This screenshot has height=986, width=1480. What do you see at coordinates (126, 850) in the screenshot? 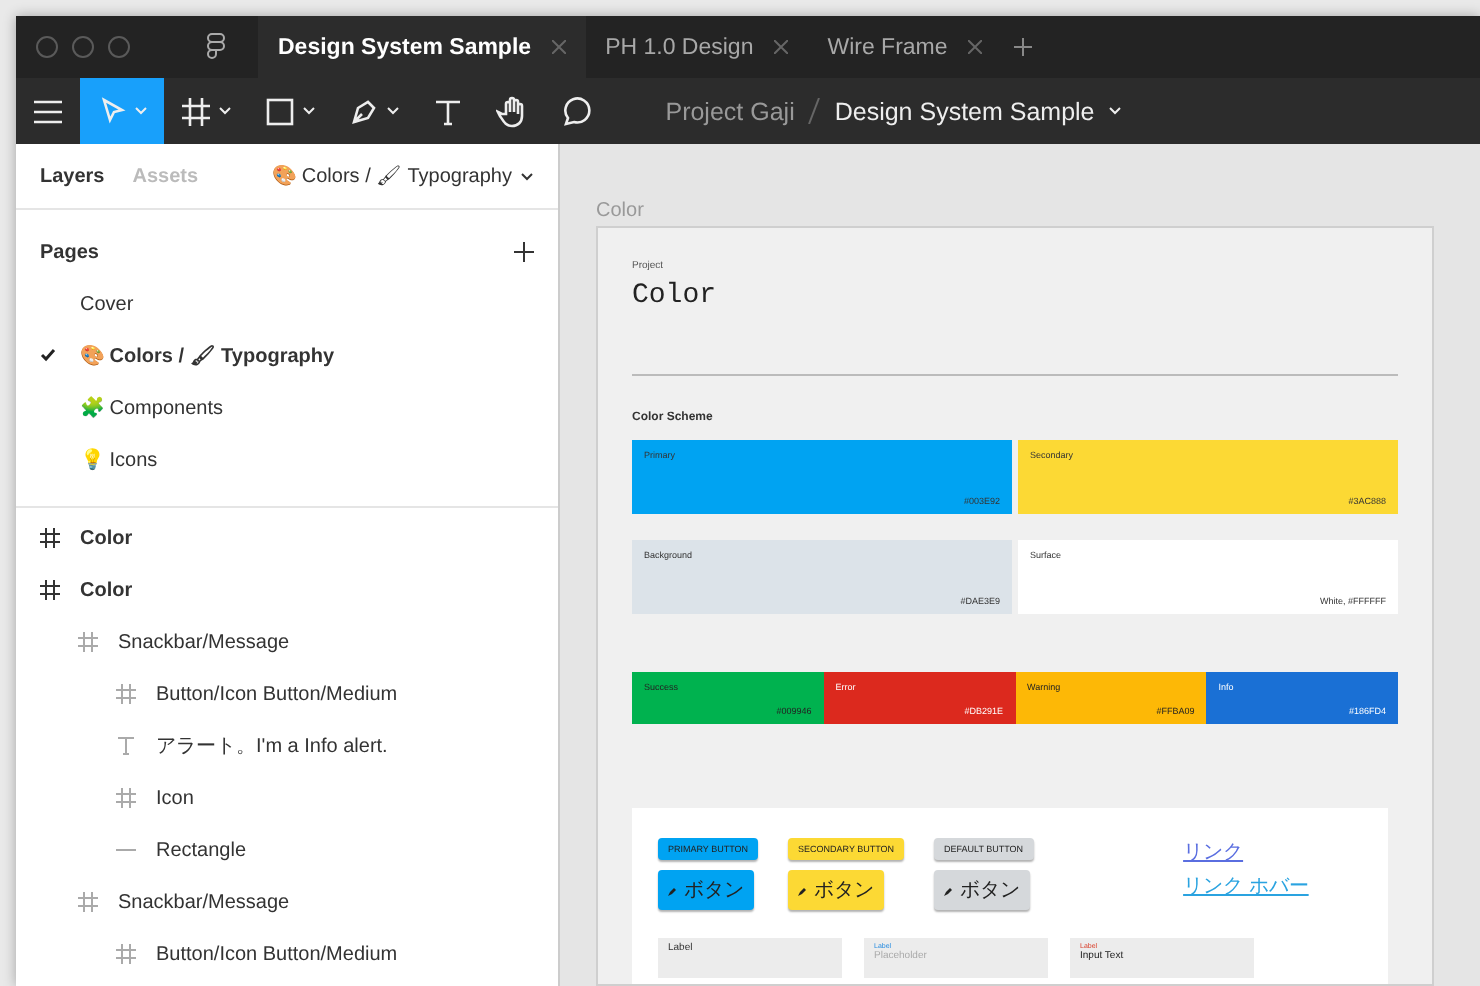
I see `line-icon` at bounding box center [126, 850].